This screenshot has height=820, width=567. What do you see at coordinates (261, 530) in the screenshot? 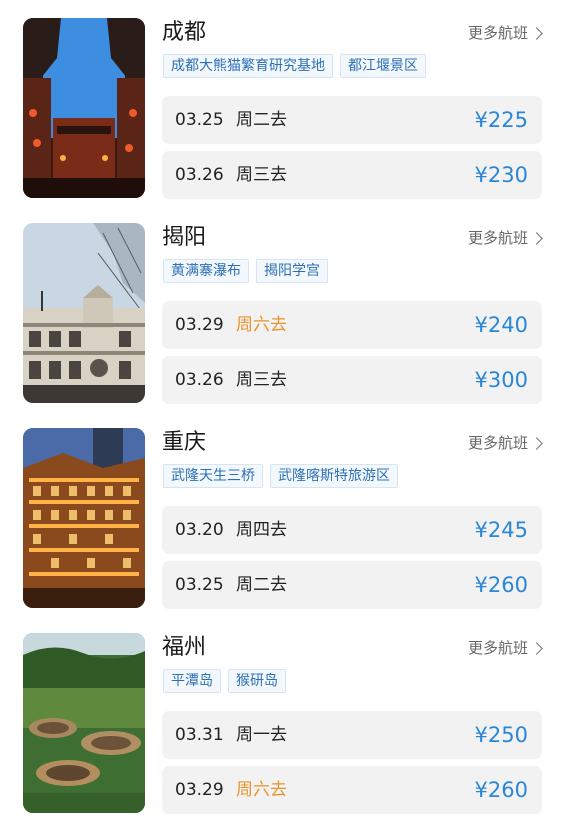
I see `flight-day: 周四去` at bounding box center [261, 530].